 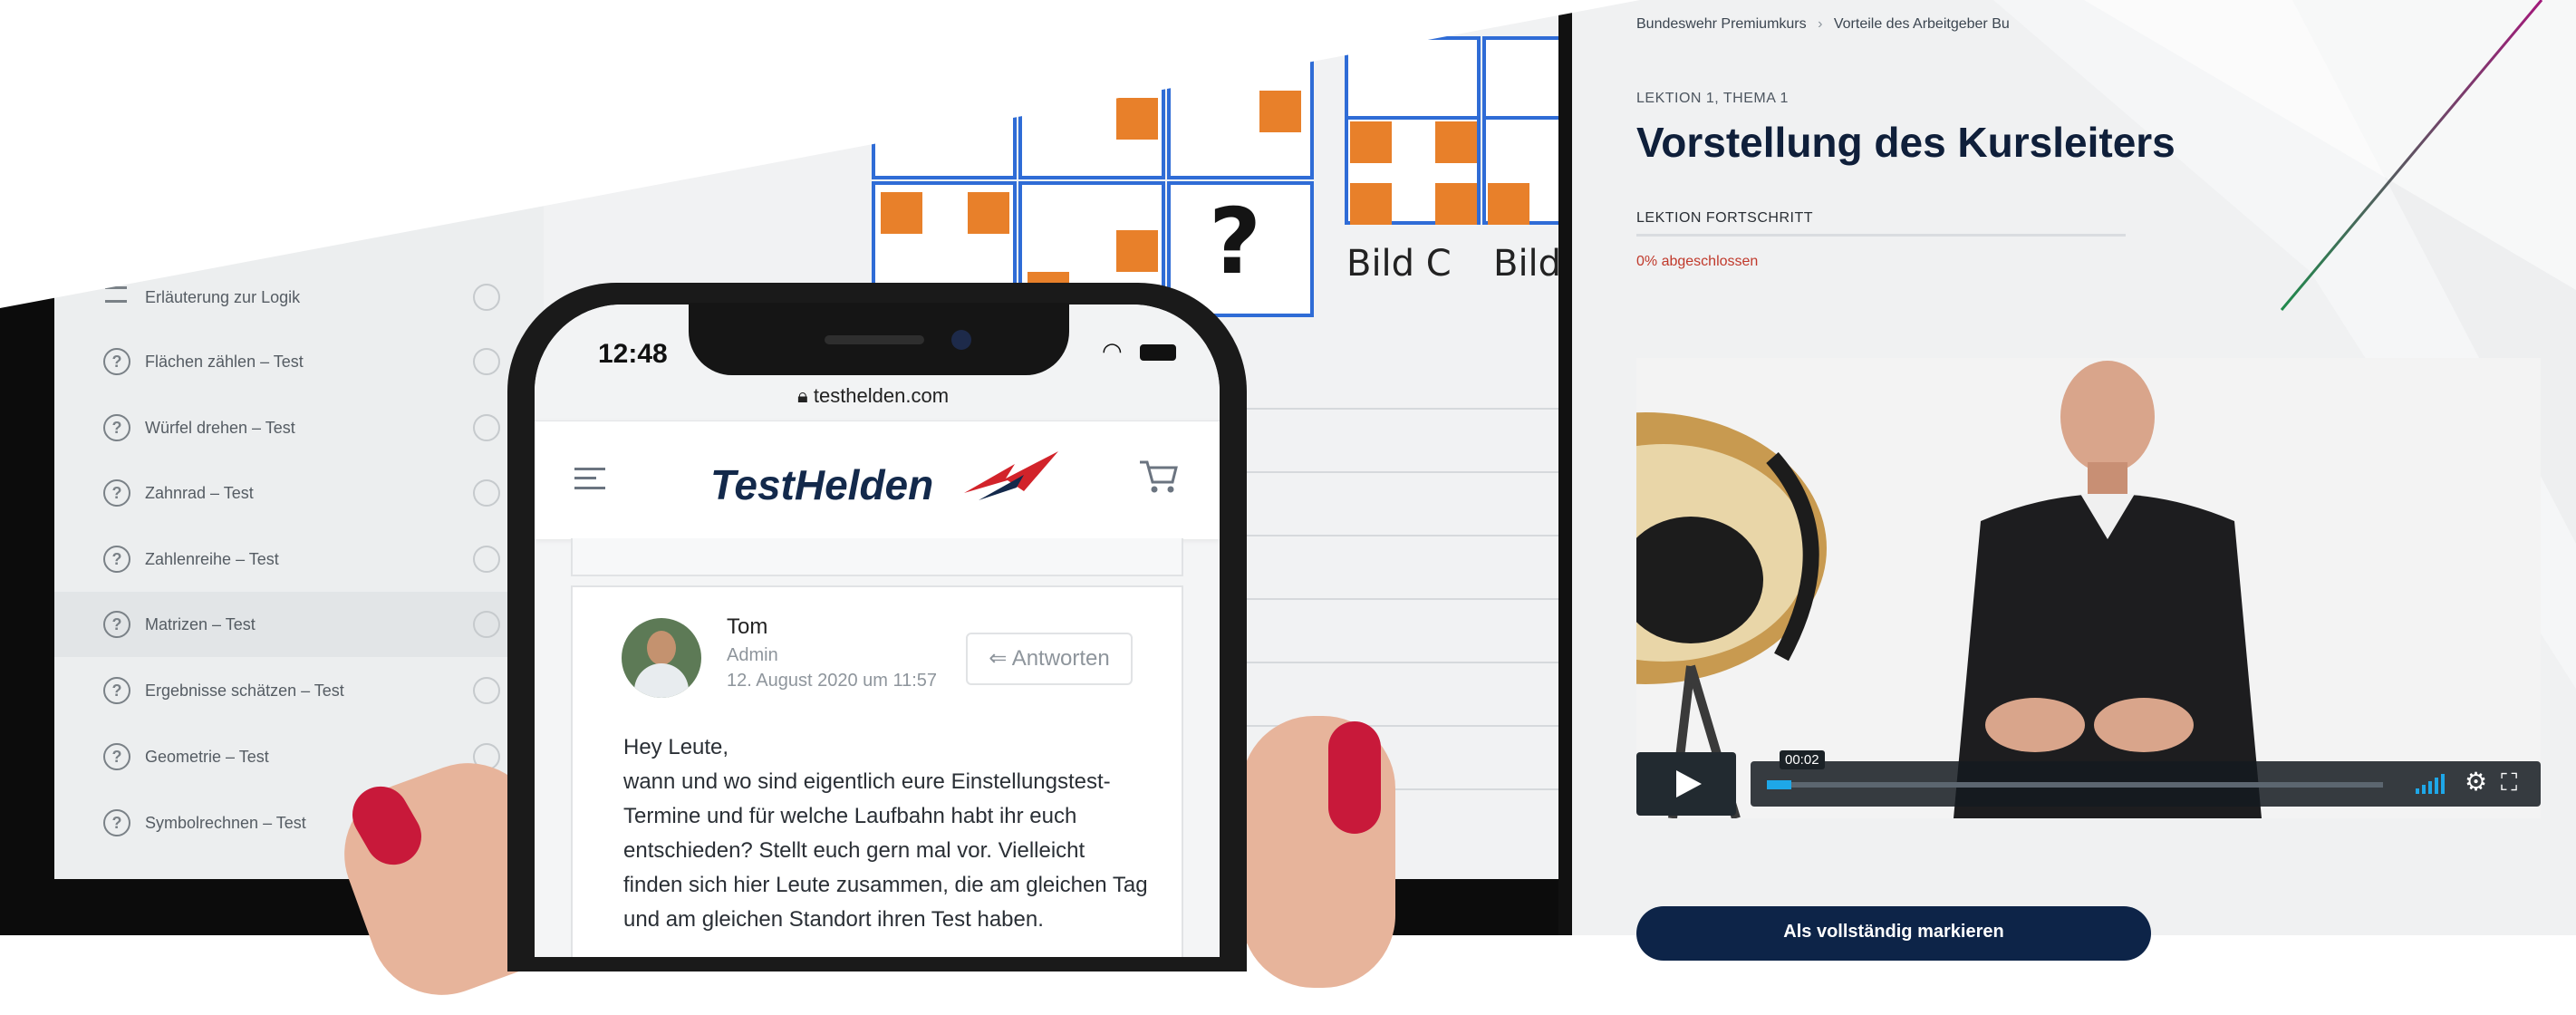 What do you see at coordinates (1011, 476) in the screenshot?
I see `brand-star-icon` at bounding box center [1011, 476].